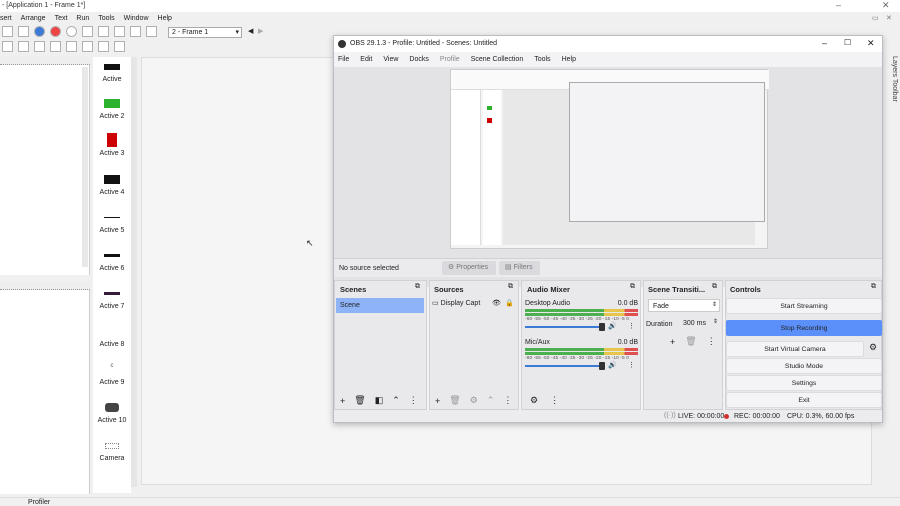 The width and height of the screenshot is (900, 506). What do you see at coordinates (542, 59) in the screenshot?
I see `obs-menu-tools: Tools` at bounding box center [542, 59].